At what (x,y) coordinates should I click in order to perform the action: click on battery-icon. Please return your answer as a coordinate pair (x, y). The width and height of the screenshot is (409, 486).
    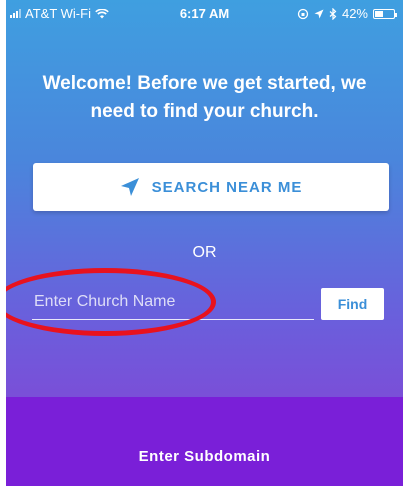
    Looking at the image, I should click on (385, 13).